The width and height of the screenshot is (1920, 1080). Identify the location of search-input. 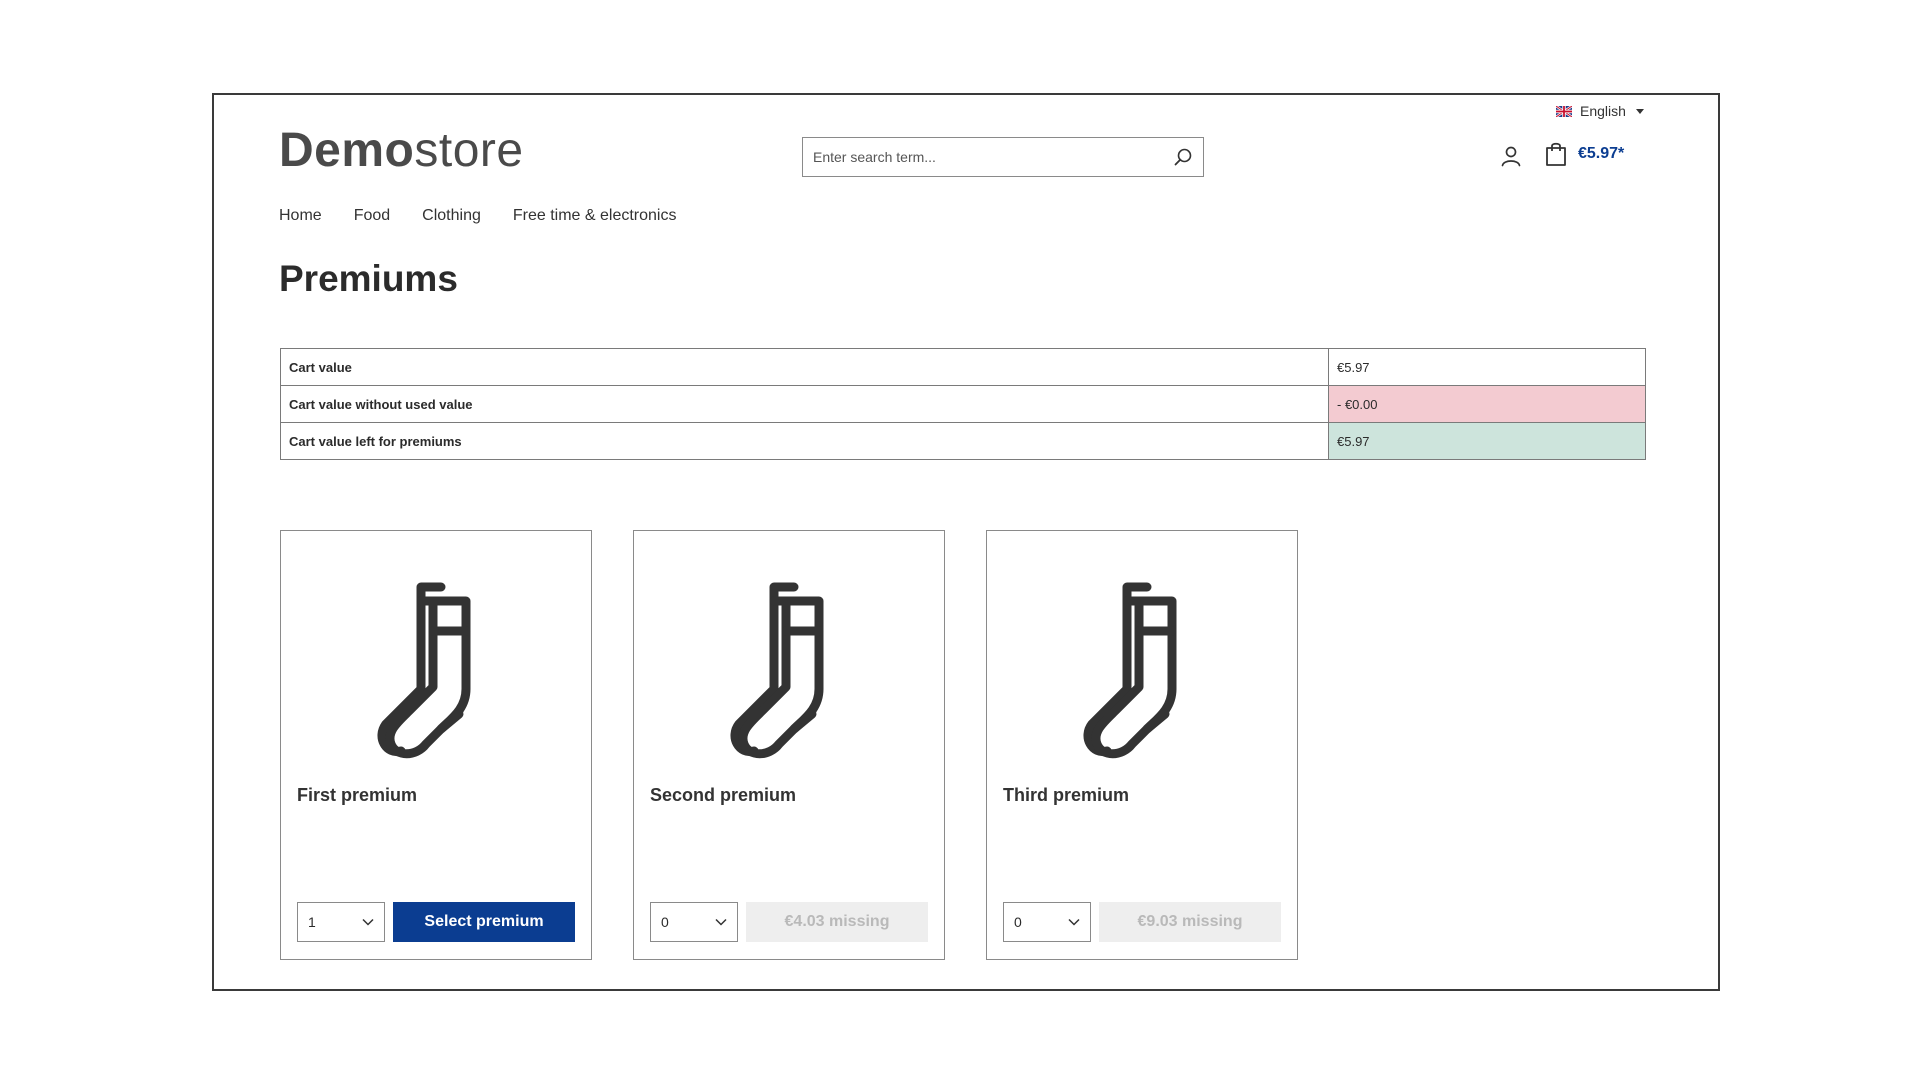
(983, 157).